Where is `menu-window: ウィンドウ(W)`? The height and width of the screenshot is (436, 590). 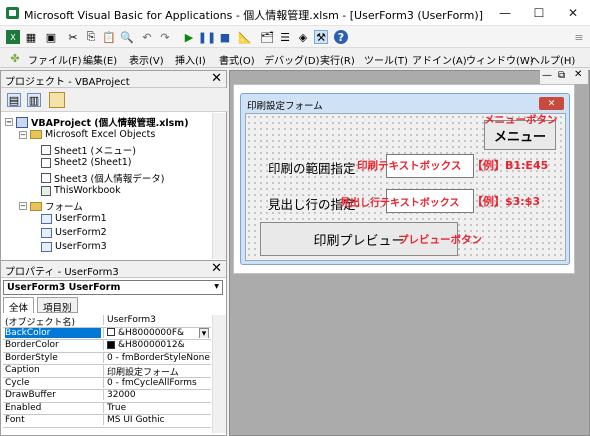
menu-window: ウィンドウ(W) is located at coordinates (500, 59).